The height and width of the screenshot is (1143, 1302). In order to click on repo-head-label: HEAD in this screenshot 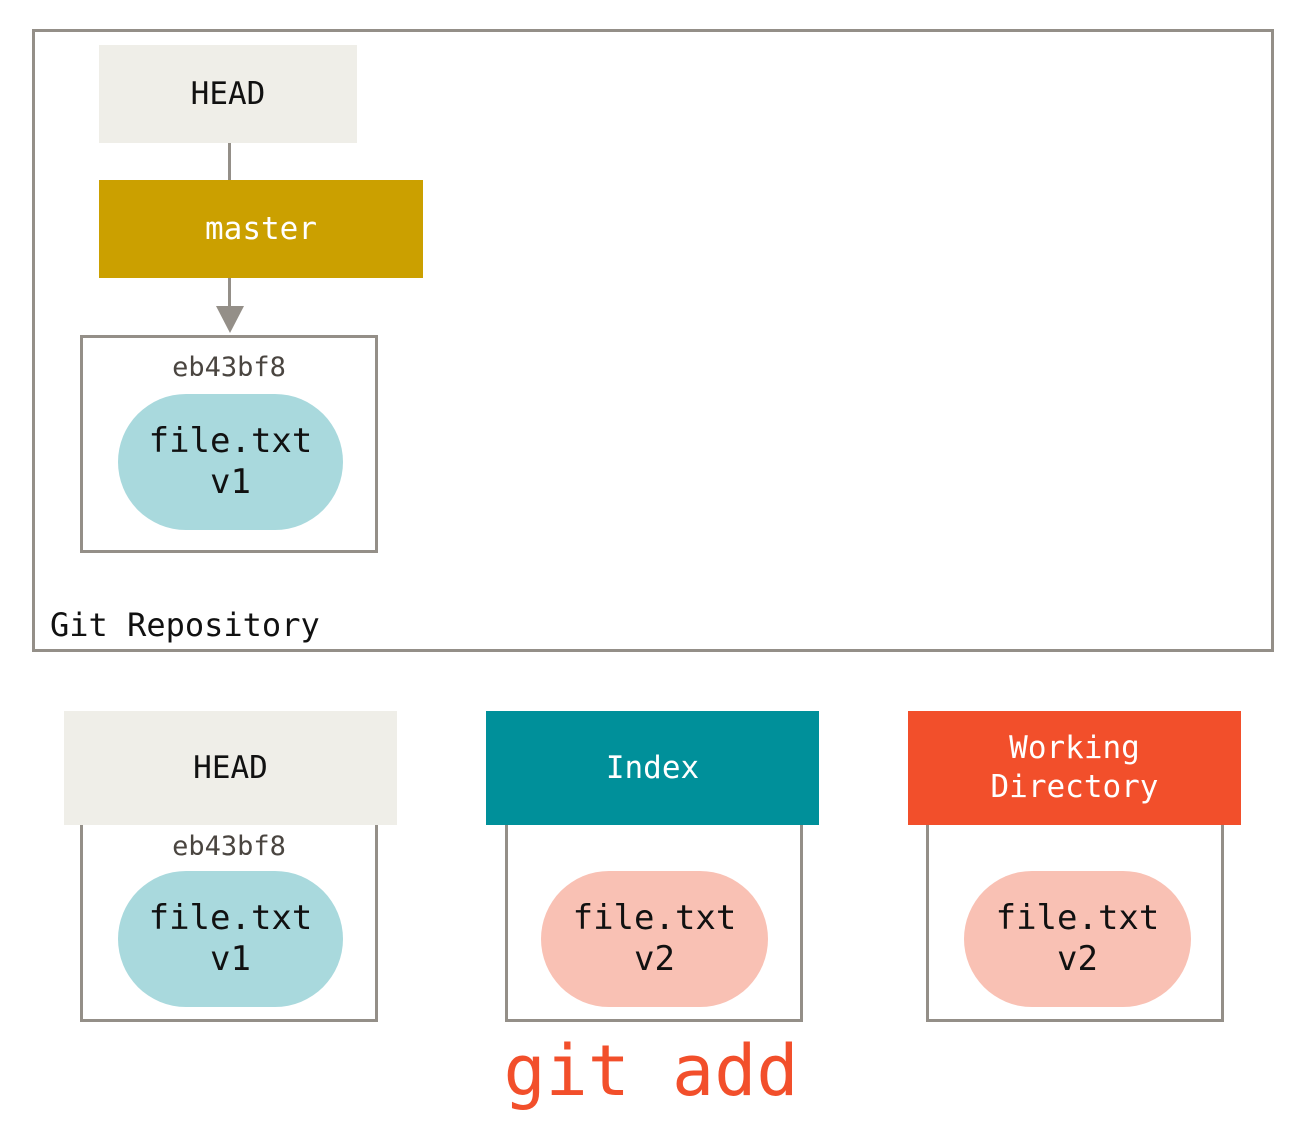, I will do `click(228, 93)`.